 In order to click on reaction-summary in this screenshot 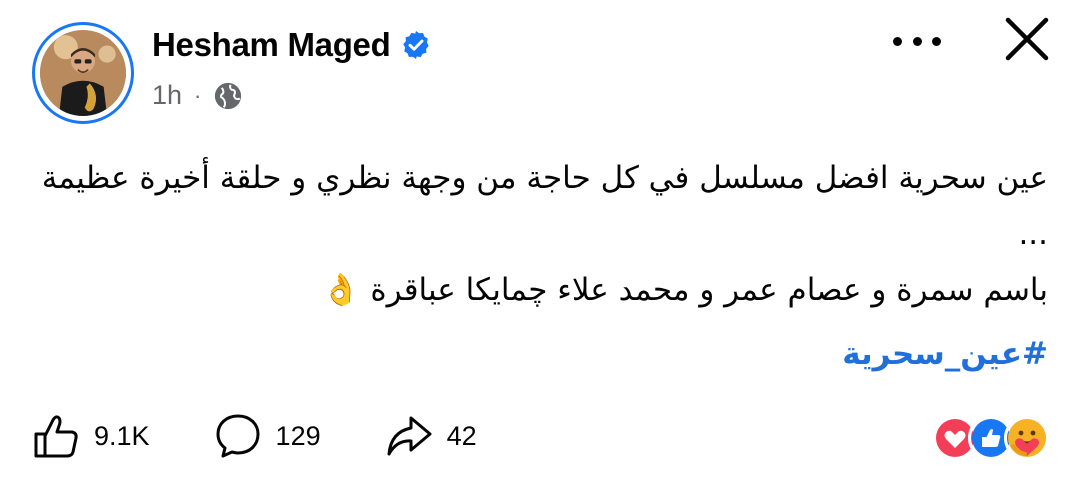, I will do `click(991, 438)`.